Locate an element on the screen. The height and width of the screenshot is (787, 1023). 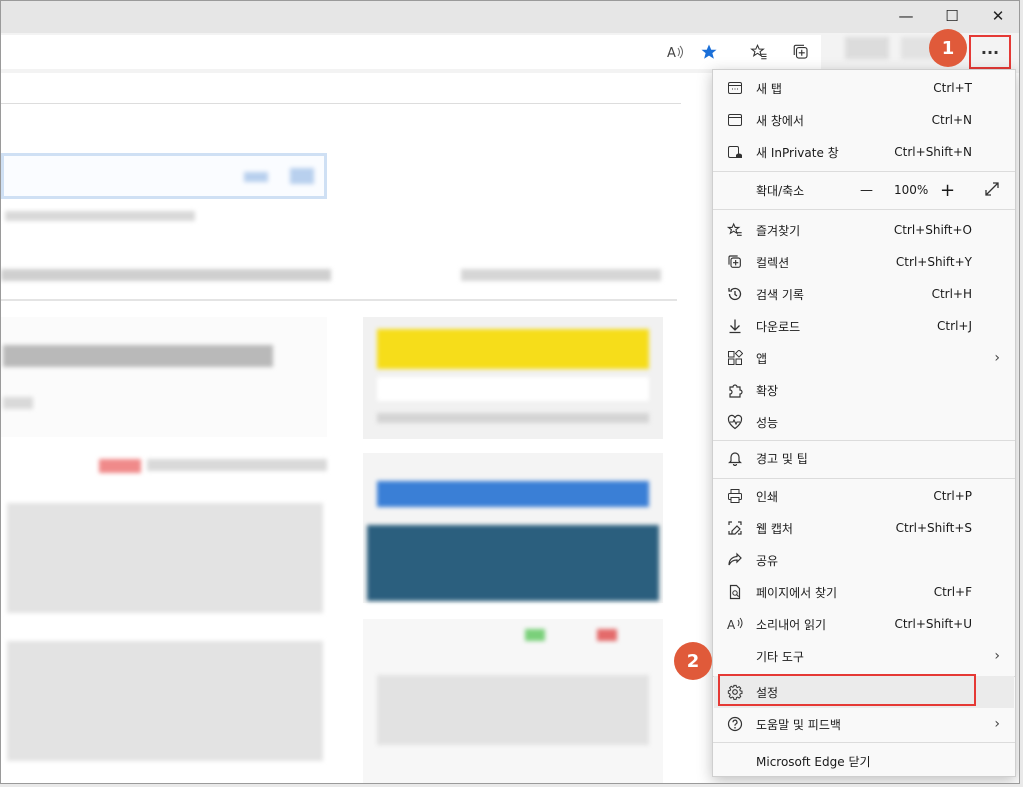
menu-label: 앱 is located at coordinates (762, 358).